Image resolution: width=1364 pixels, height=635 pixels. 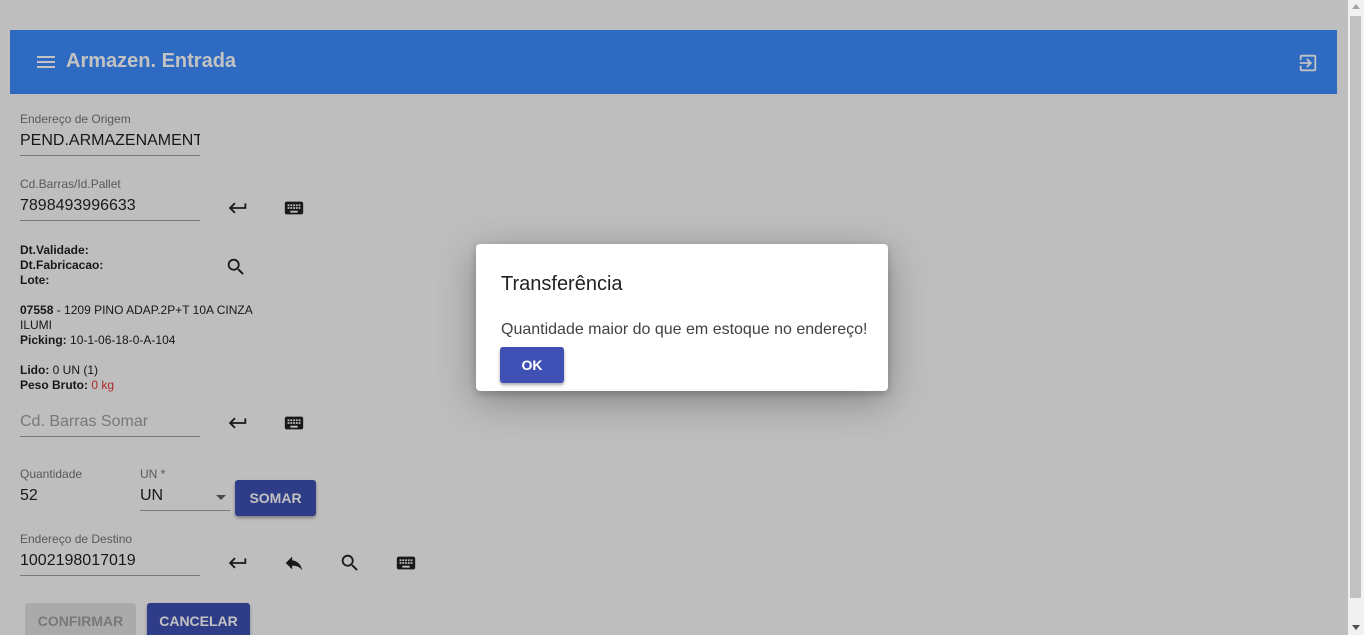 What do you see at coordinates (532, 365) in the screenshot?
I see `ok-button: OK` at bounding box center [532, 365].